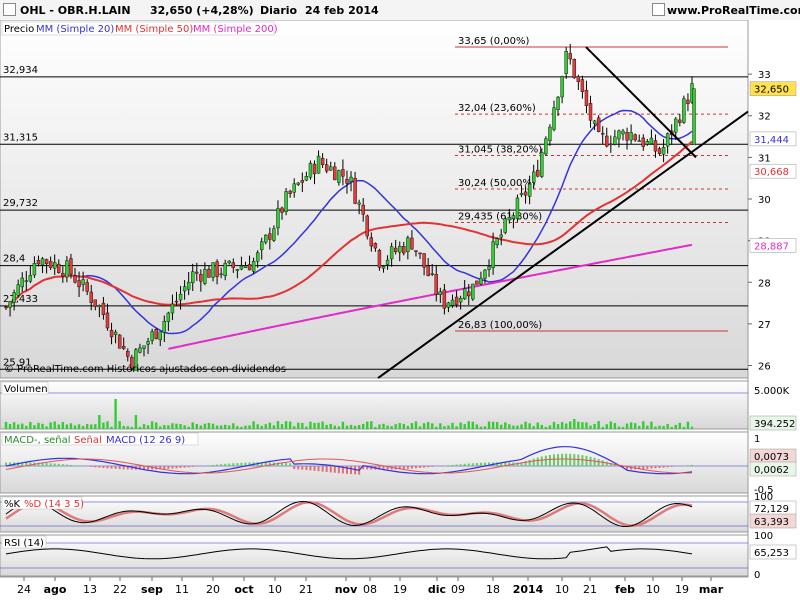 The width and height of the screenshot is (800, 600). I want to click on volume-title: Volumen, so click(26, 389).